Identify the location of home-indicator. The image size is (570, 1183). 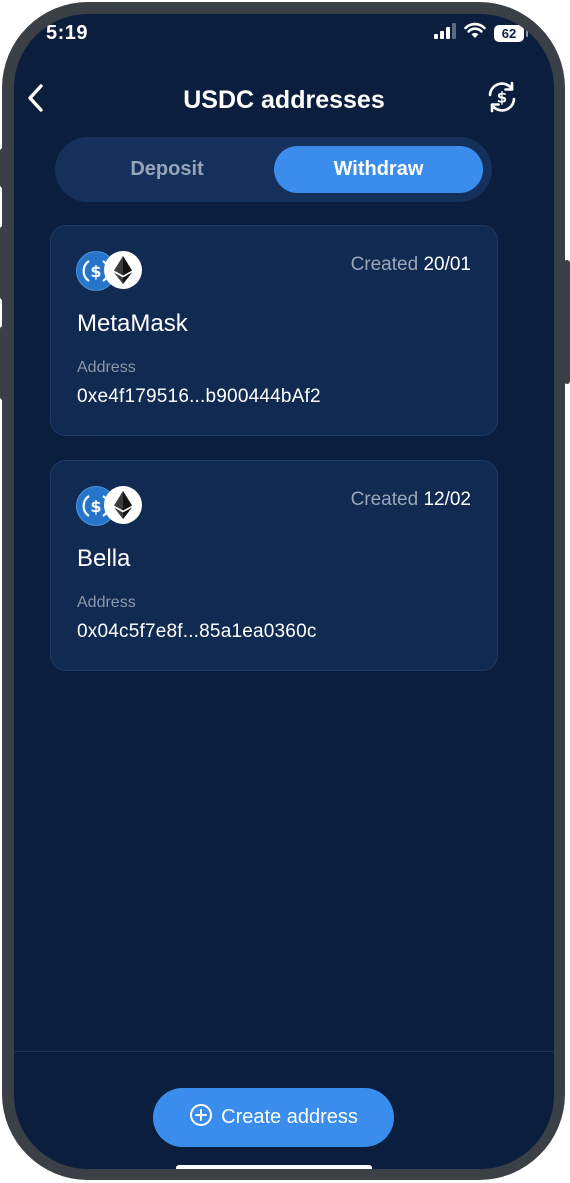
(274, 1167).